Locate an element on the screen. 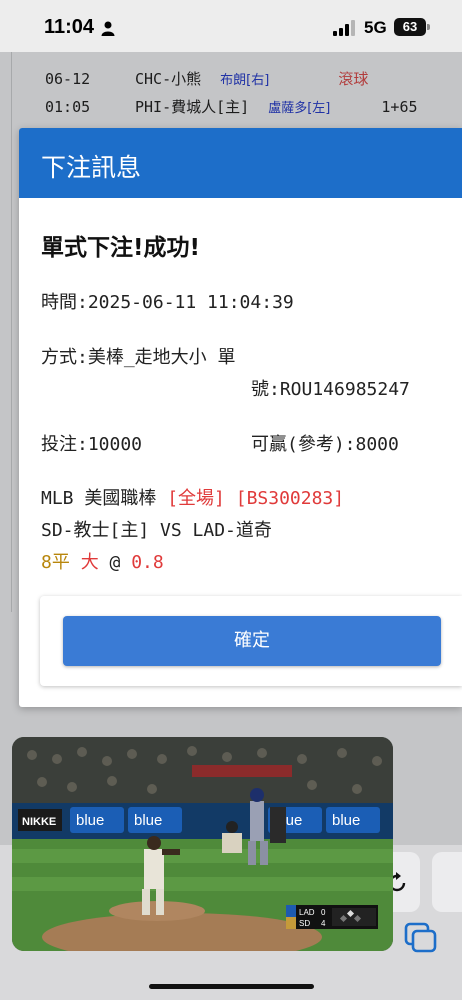 Image resolution: width=462 pixels, height=1000 pixels. background-bet-row: 06-12 CHC-小熊 布朗[右] 滾球 is located at coordinates (207, 79).